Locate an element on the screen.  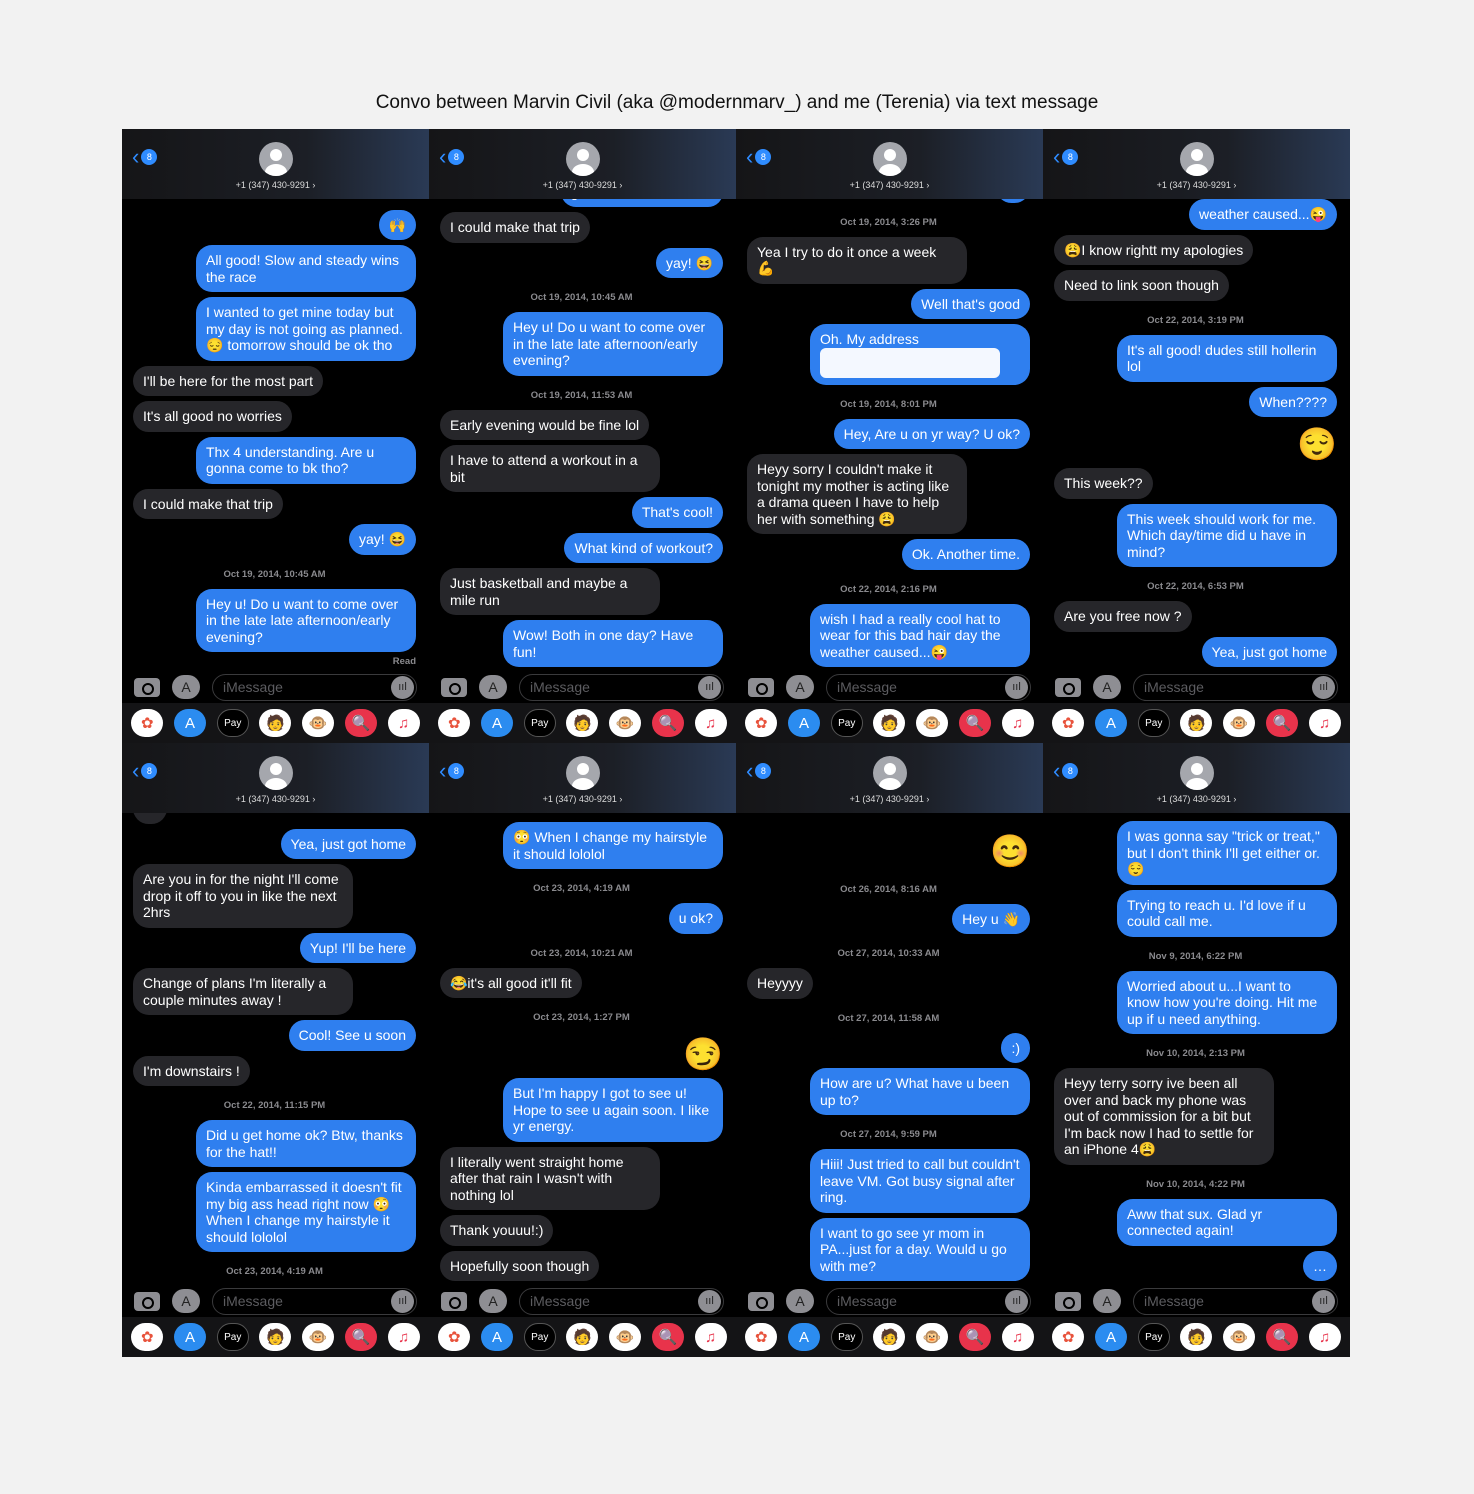
received-message: I'll be here for the most part is located at coordinates (228, 380).